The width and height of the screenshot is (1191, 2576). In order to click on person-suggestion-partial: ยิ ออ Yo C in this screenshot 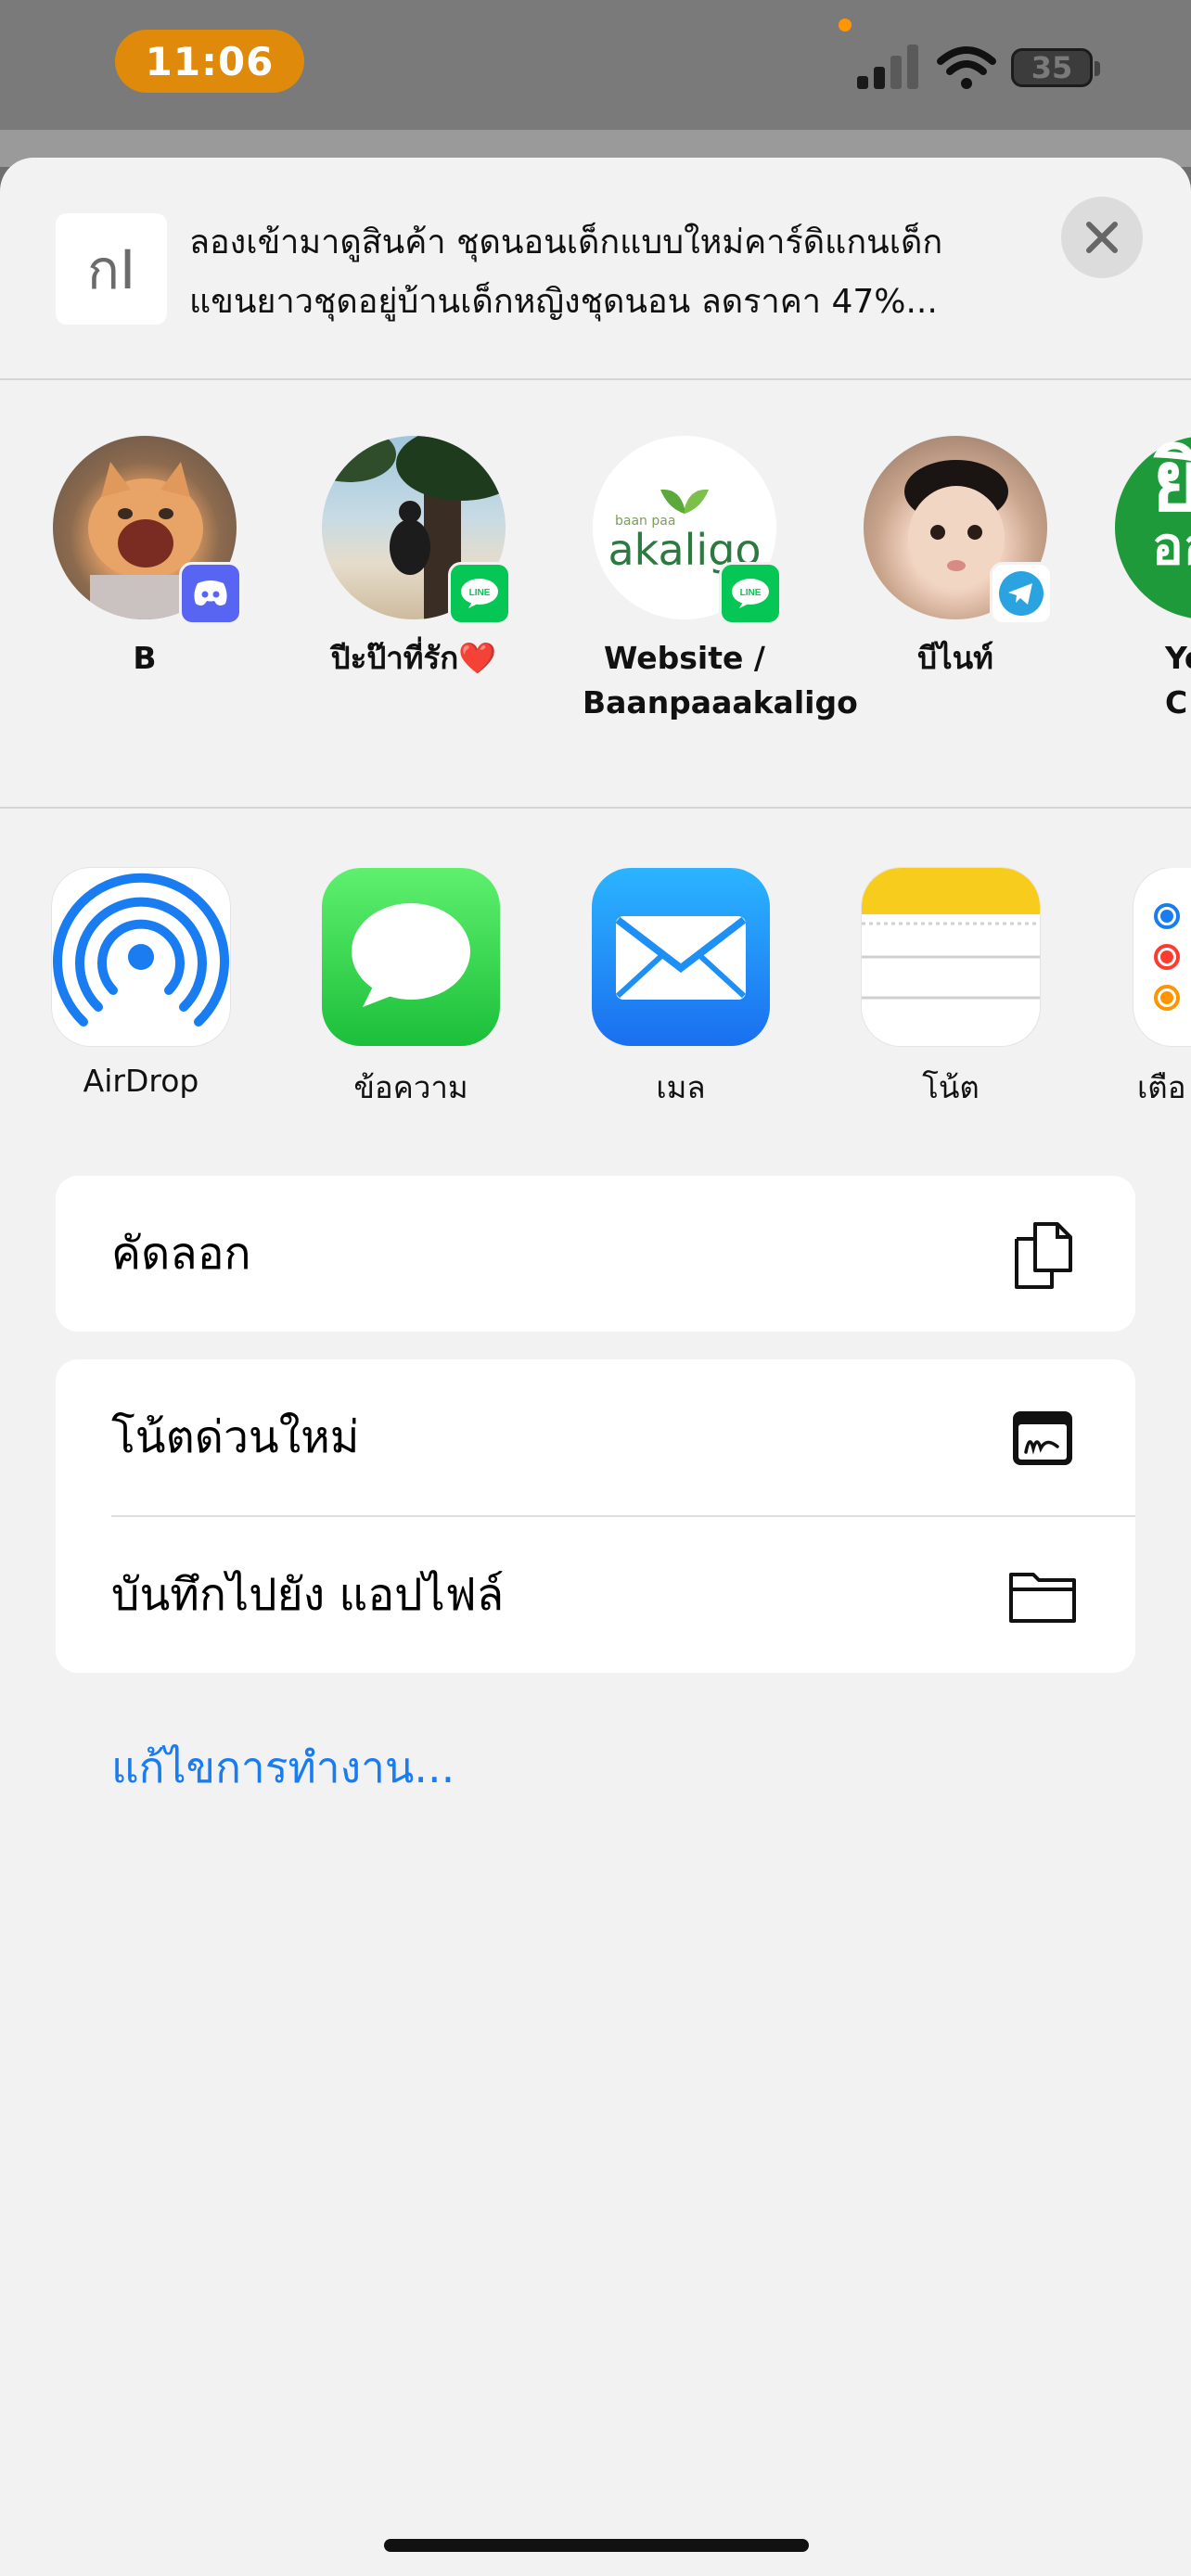, I will do `click(1153, 580)`.